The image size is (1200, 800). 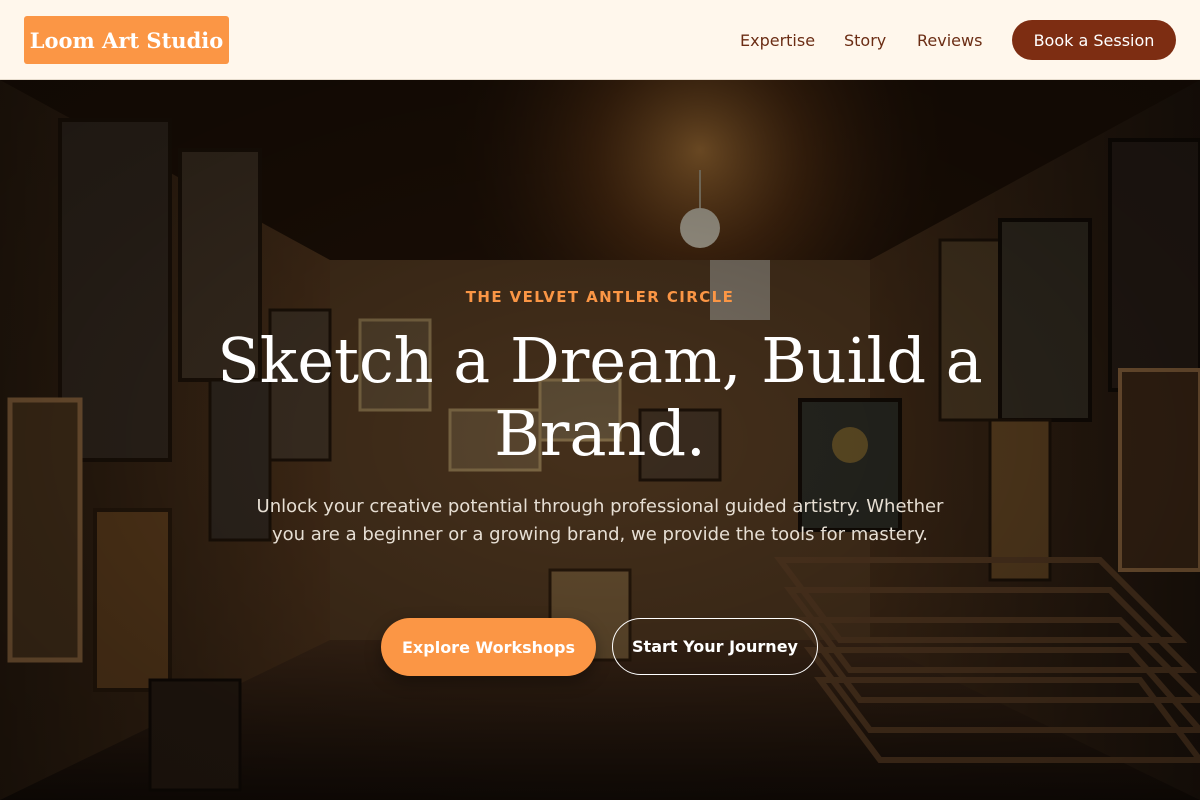 I want to click on logo: Loom Art Studio, so click(x=126, y=40).